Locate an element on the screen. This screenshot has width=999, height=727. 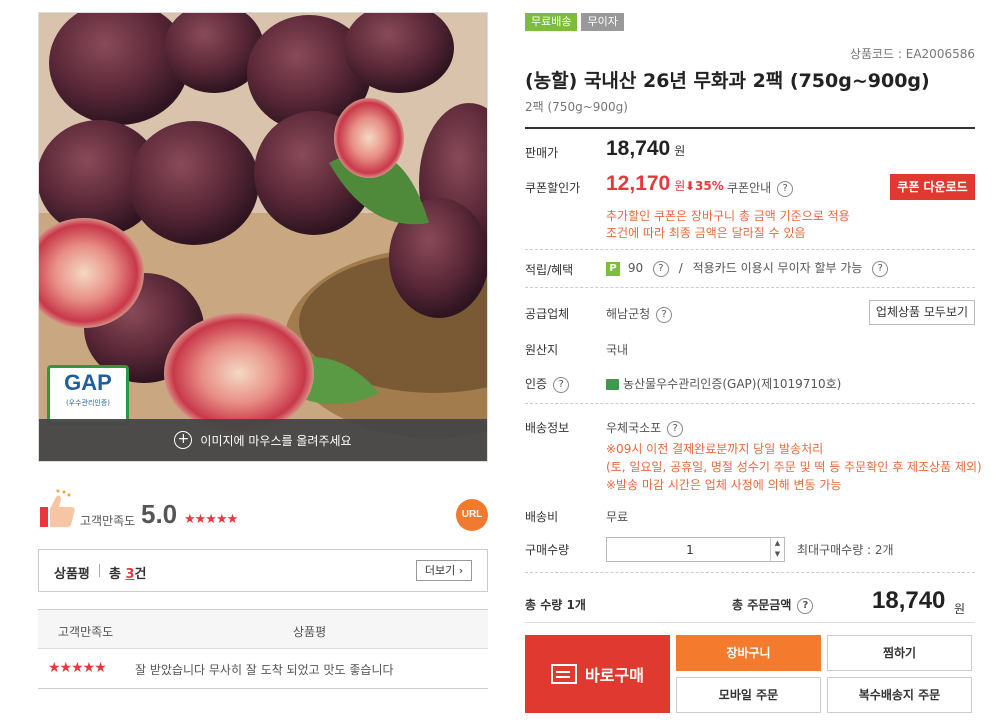
column-review: 상품평 is located at coordinates (310, 632).